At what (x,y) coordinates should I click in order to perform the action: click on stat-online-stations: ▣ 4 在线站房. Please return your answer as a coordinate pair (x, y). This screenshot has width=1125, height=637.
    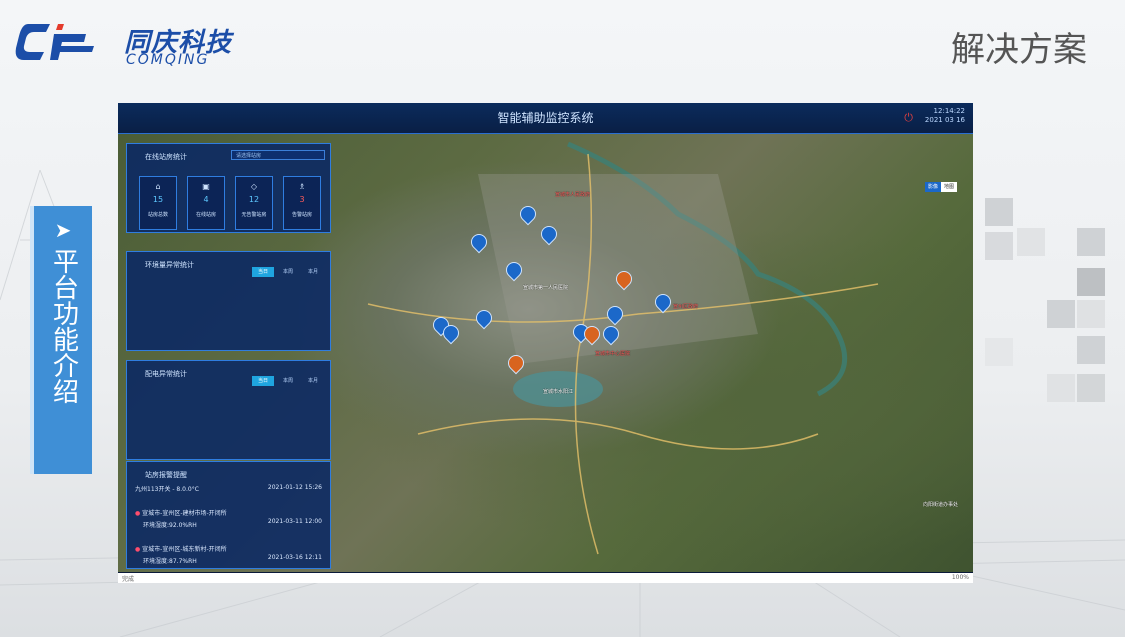
    Looking at the image, I should click on (206, 203).